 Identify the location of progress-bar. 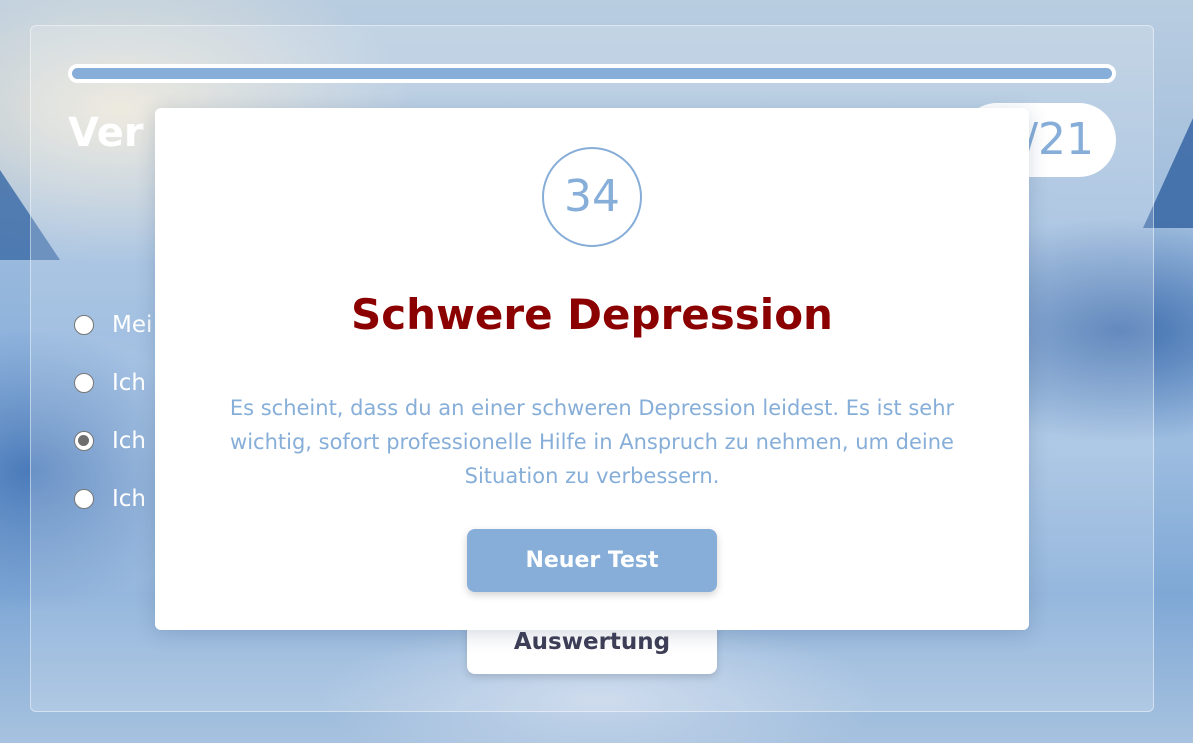
(592, 73).